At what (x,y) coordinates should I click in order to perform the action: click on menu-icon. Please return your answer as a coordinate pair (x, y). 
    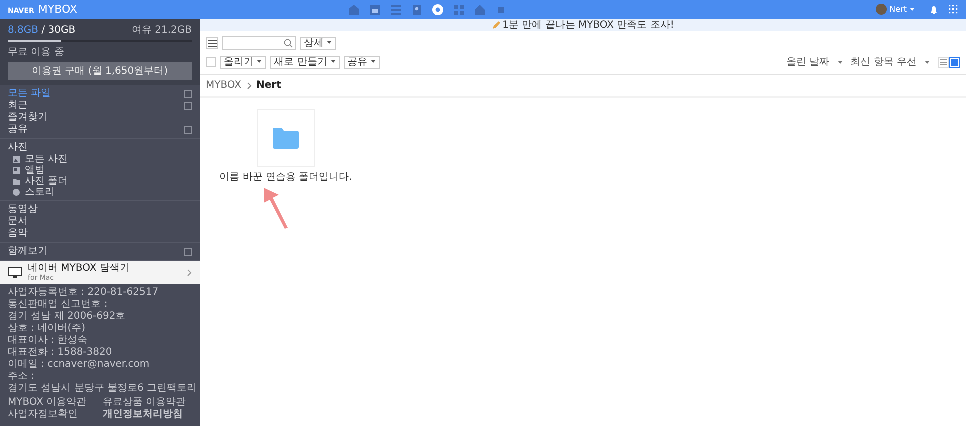
    Looking at the image, I should click on (212, 43).